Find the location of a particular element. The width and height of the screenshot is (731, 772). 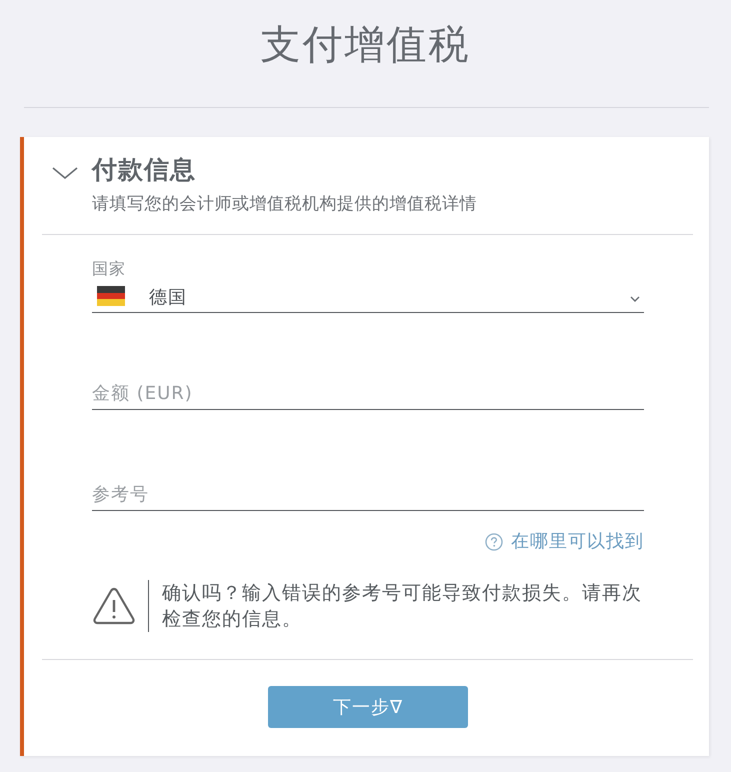

page-title: 支付增值税 is located at coordinates (366, 45).